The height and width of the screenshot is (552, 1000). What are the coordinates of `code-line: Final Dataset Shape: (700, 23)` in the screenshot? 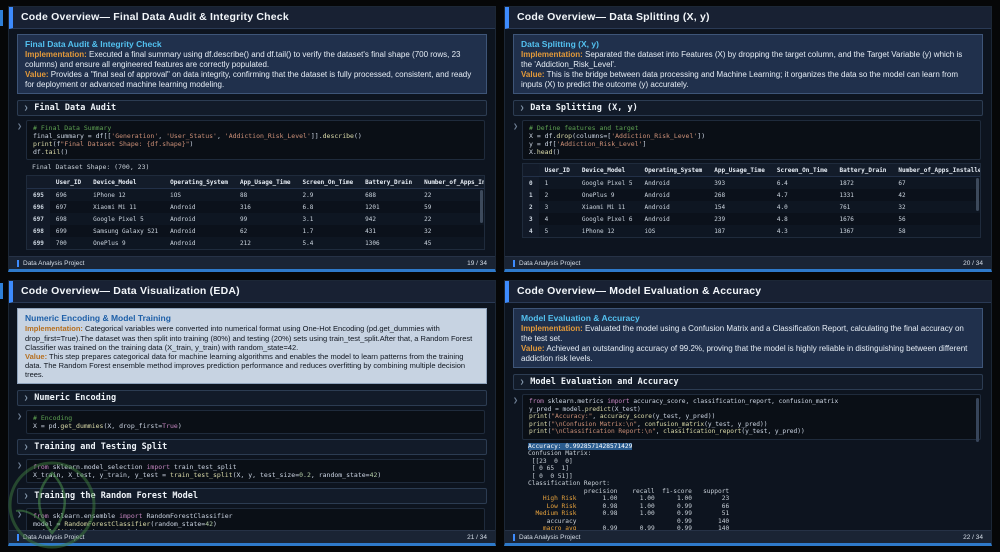 It's located at (91, 167).